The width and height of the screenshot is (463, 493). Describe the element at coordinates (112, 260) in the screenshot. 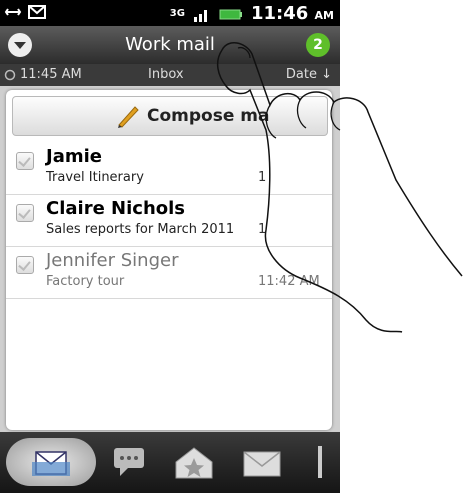

I see `message-sender: Jennifer Singer` at that location.